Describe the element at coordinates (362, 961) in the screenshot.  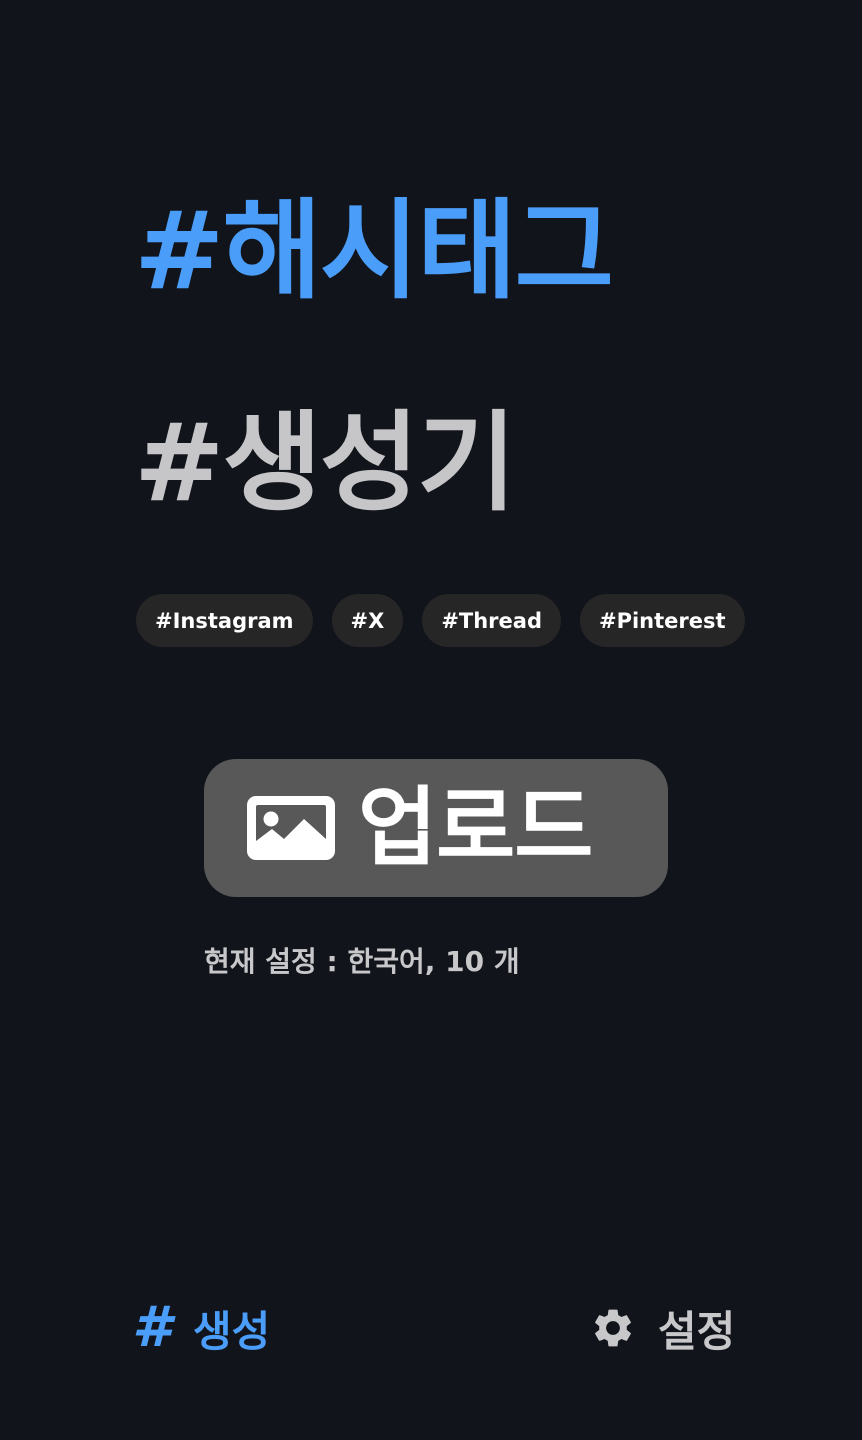
I see `current-settings-text: 현재 설정 : 한국어, 10 개` at that location.